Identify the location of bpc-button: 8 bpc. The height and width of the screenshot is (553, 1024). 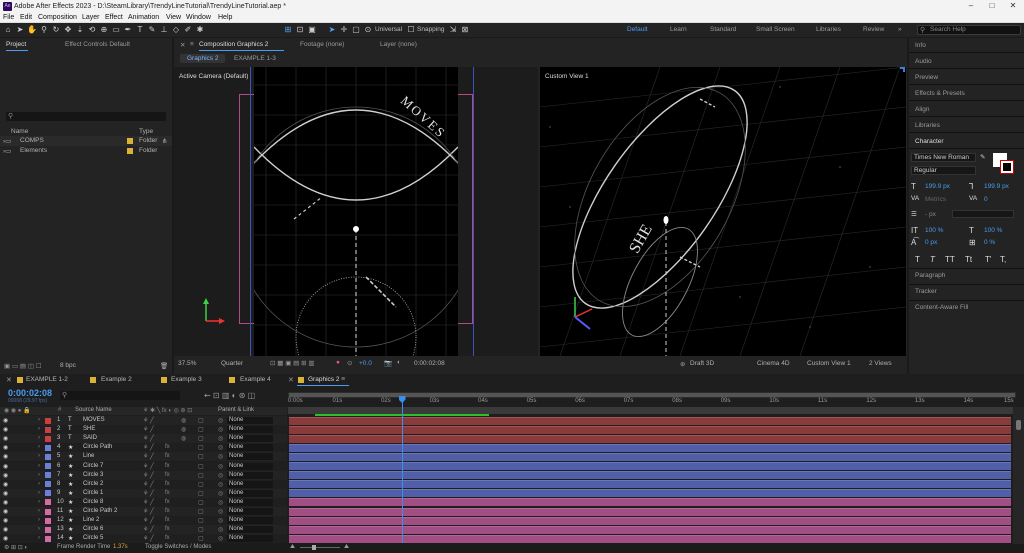
(68, 365).